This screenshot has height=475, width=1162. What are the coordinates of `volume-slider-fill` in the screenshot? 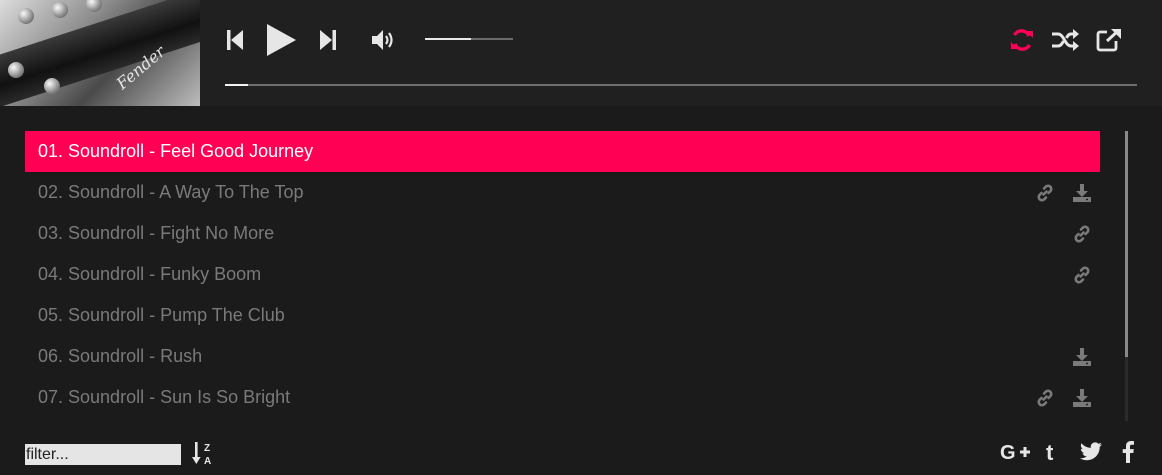 It's located at (448, 39).